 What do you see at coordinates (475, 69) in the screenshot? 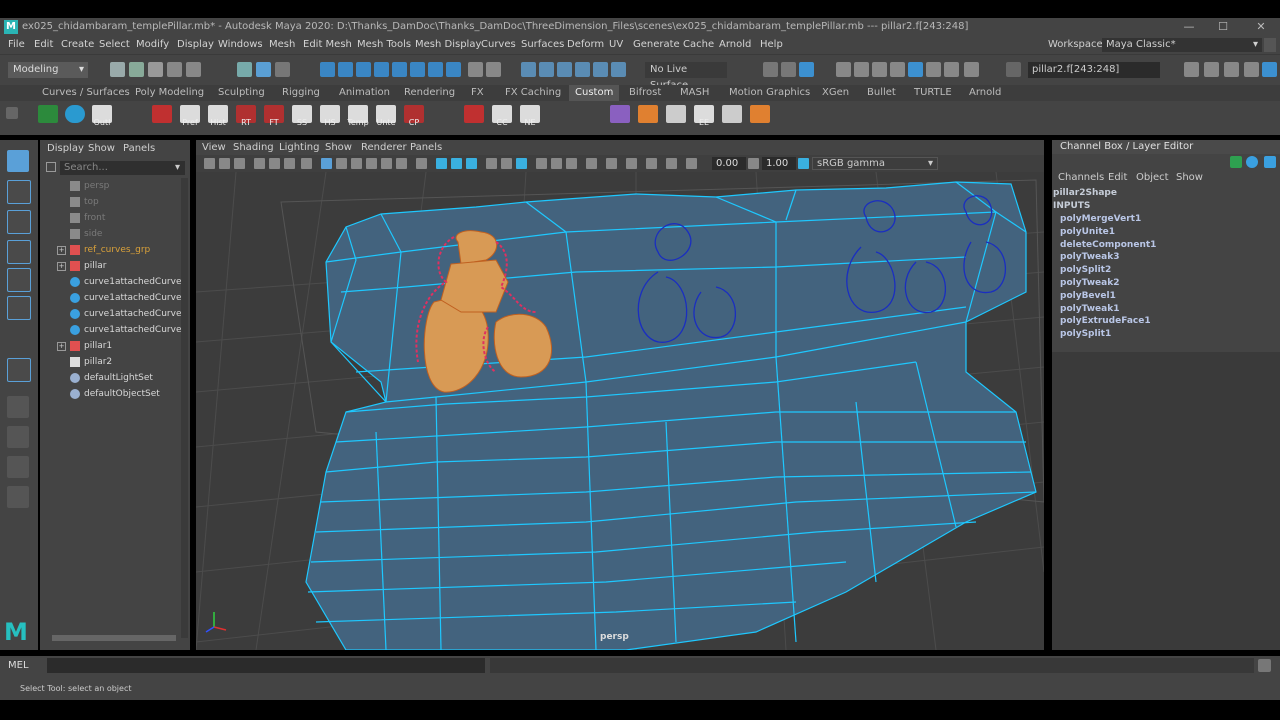
I see `lock-selection-icon` at bounding box center [475, 69].